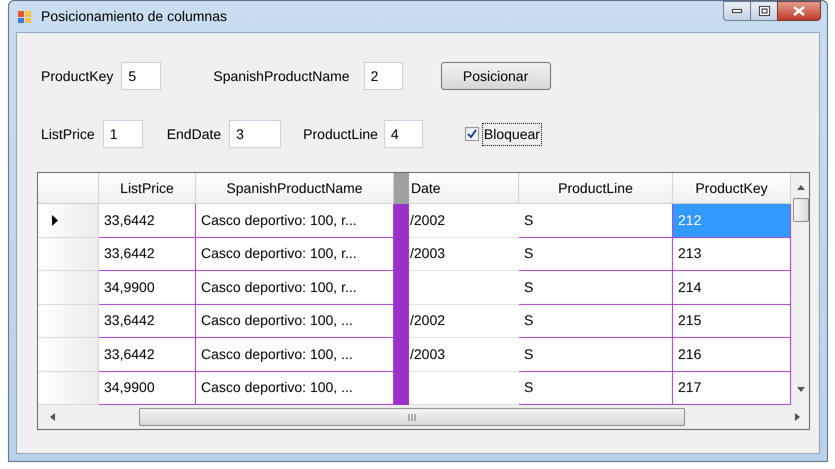 The height and width of the screenshot is (469, 835). I want to click on field-label: ProductKey, so click(77, 76).